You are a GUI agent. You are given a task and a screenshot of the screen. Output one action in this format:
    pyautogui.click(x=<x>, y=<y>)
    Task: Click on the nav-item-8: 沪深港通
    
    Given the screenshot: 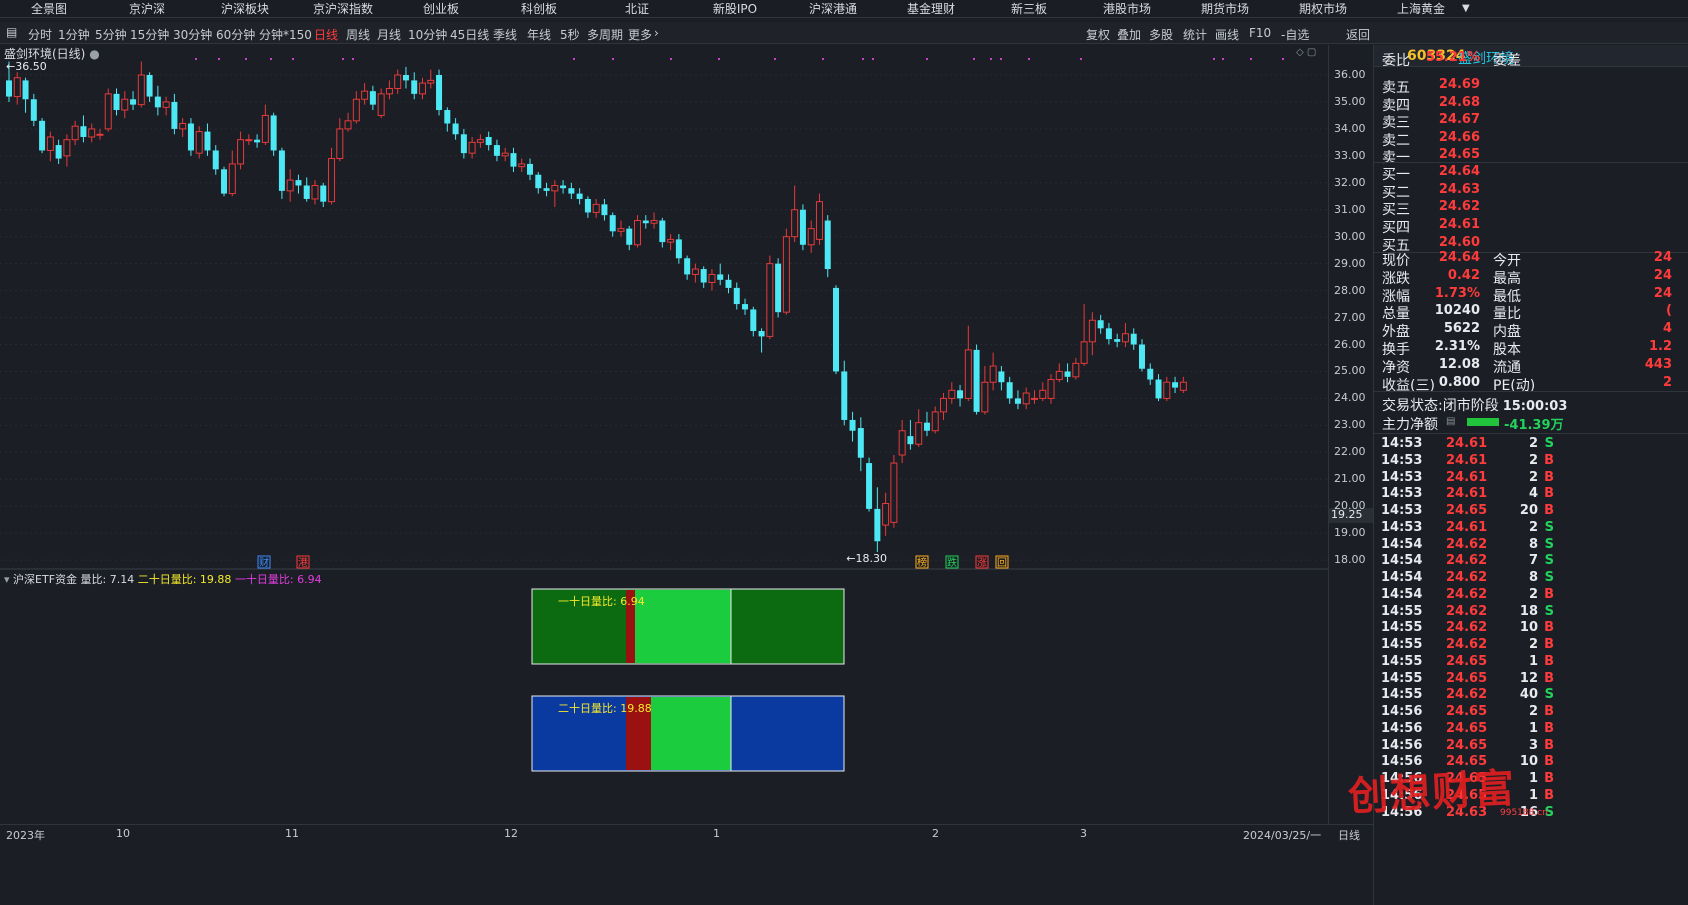 What is the action you would take?
    pyautogui.click(x=833, y=8)
    